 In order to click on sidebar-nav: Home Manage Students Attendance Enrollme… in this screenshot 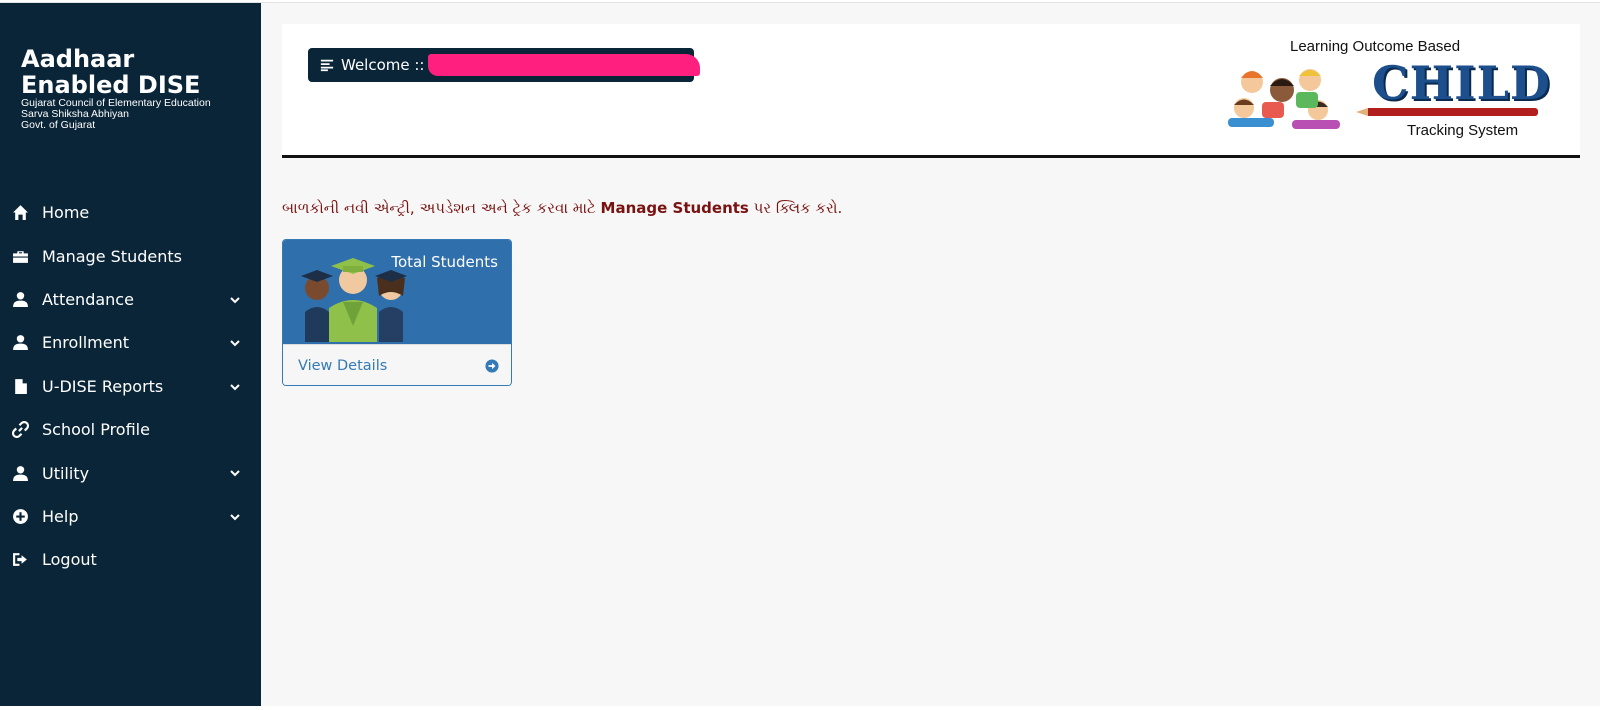, I will do `click(130, 386)`.